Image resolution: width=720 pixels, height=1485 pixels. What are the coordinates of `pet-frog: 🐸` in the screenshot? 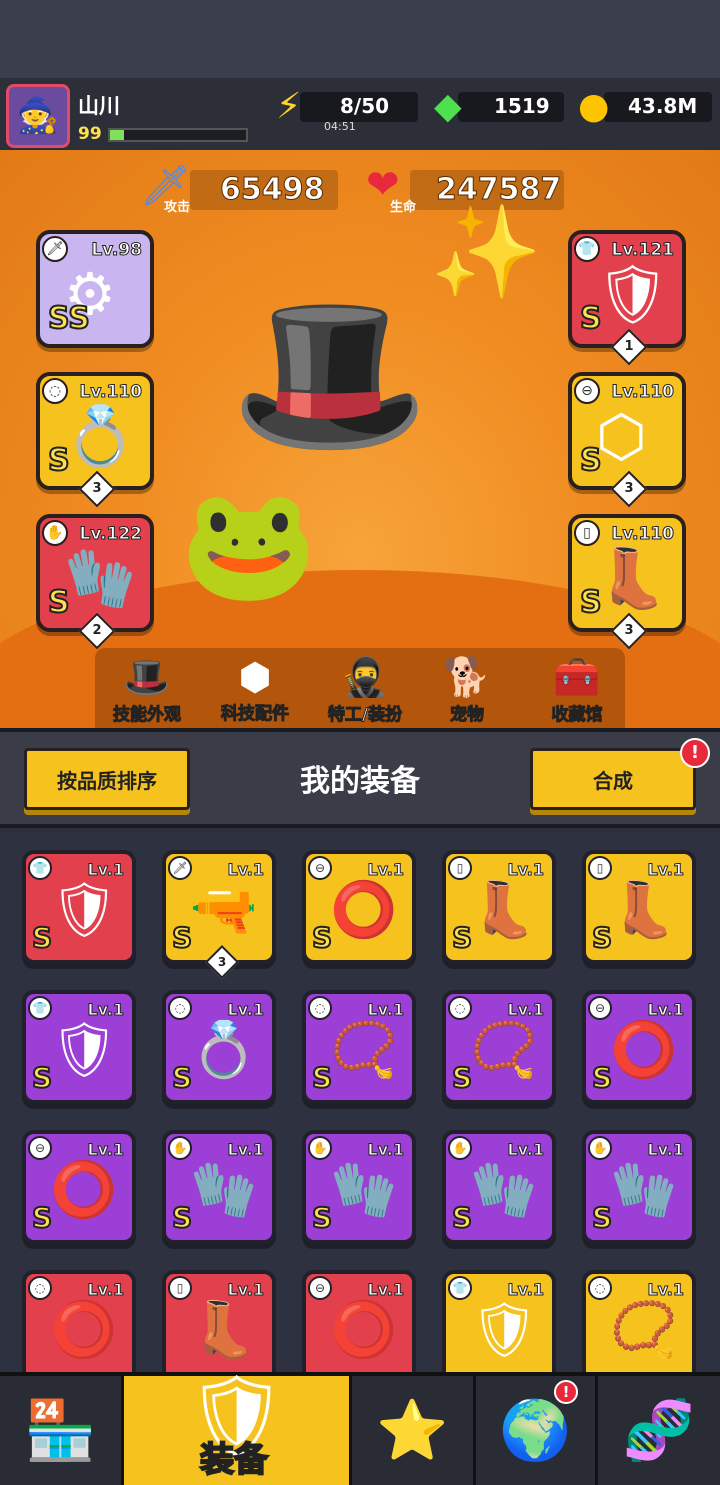 It's located at (248, 544).